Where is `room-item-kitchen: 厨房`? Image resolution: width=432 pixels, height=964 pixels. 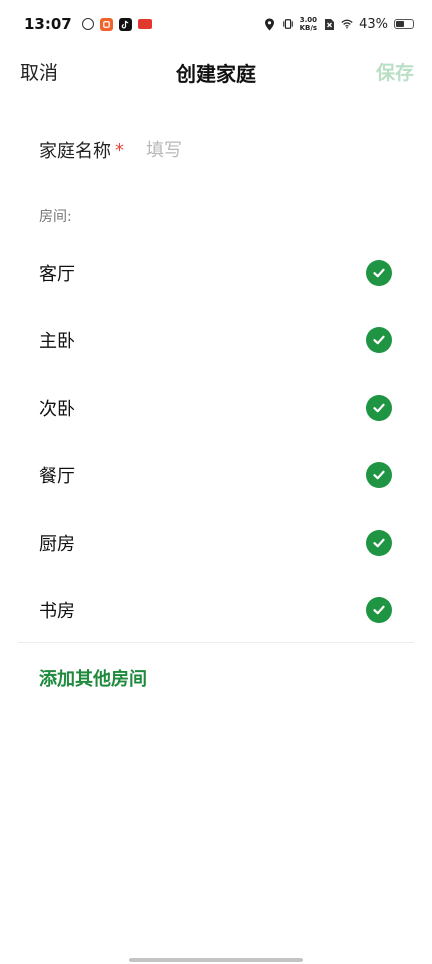 room-item-kitchen: 厨房 is located at coordinates (216, 543).